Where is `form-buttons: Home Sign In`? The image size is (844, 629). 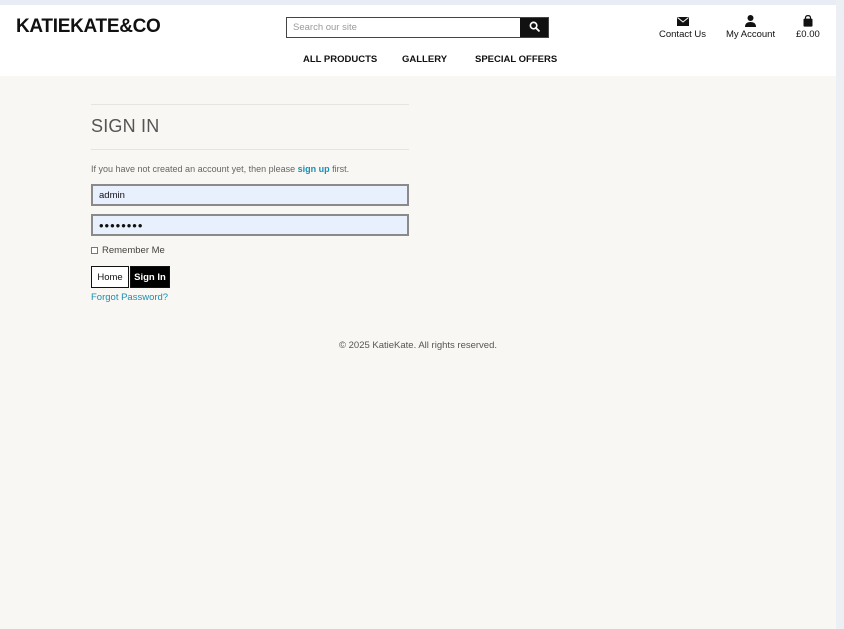 form-buttons: Home Sign In is located at coordinates (250, 277).